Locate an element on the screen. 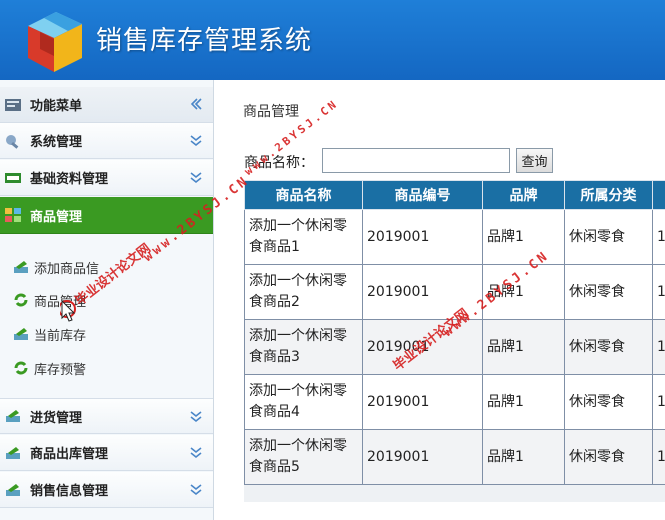  column-header: 品牌 is located at coordinates (523, 195).